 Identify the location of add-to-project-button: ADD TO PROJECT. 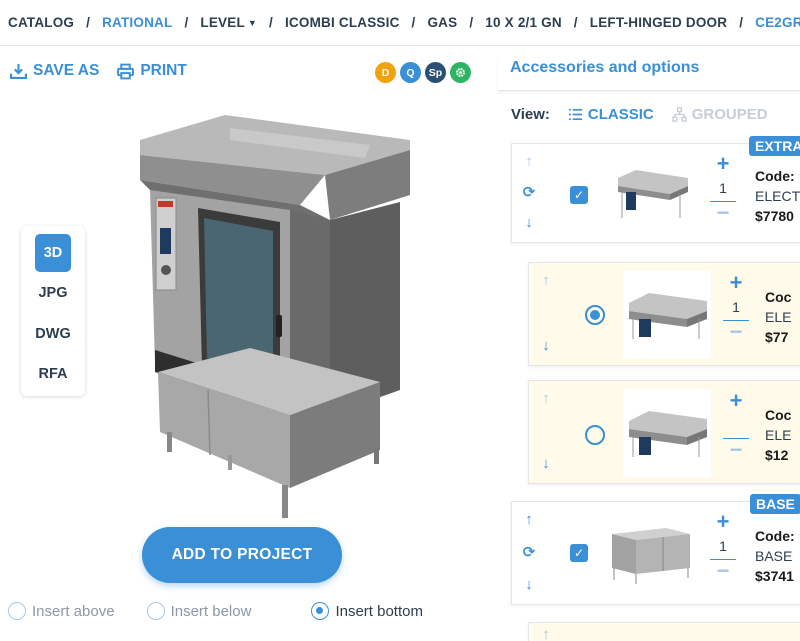
(242, 555).